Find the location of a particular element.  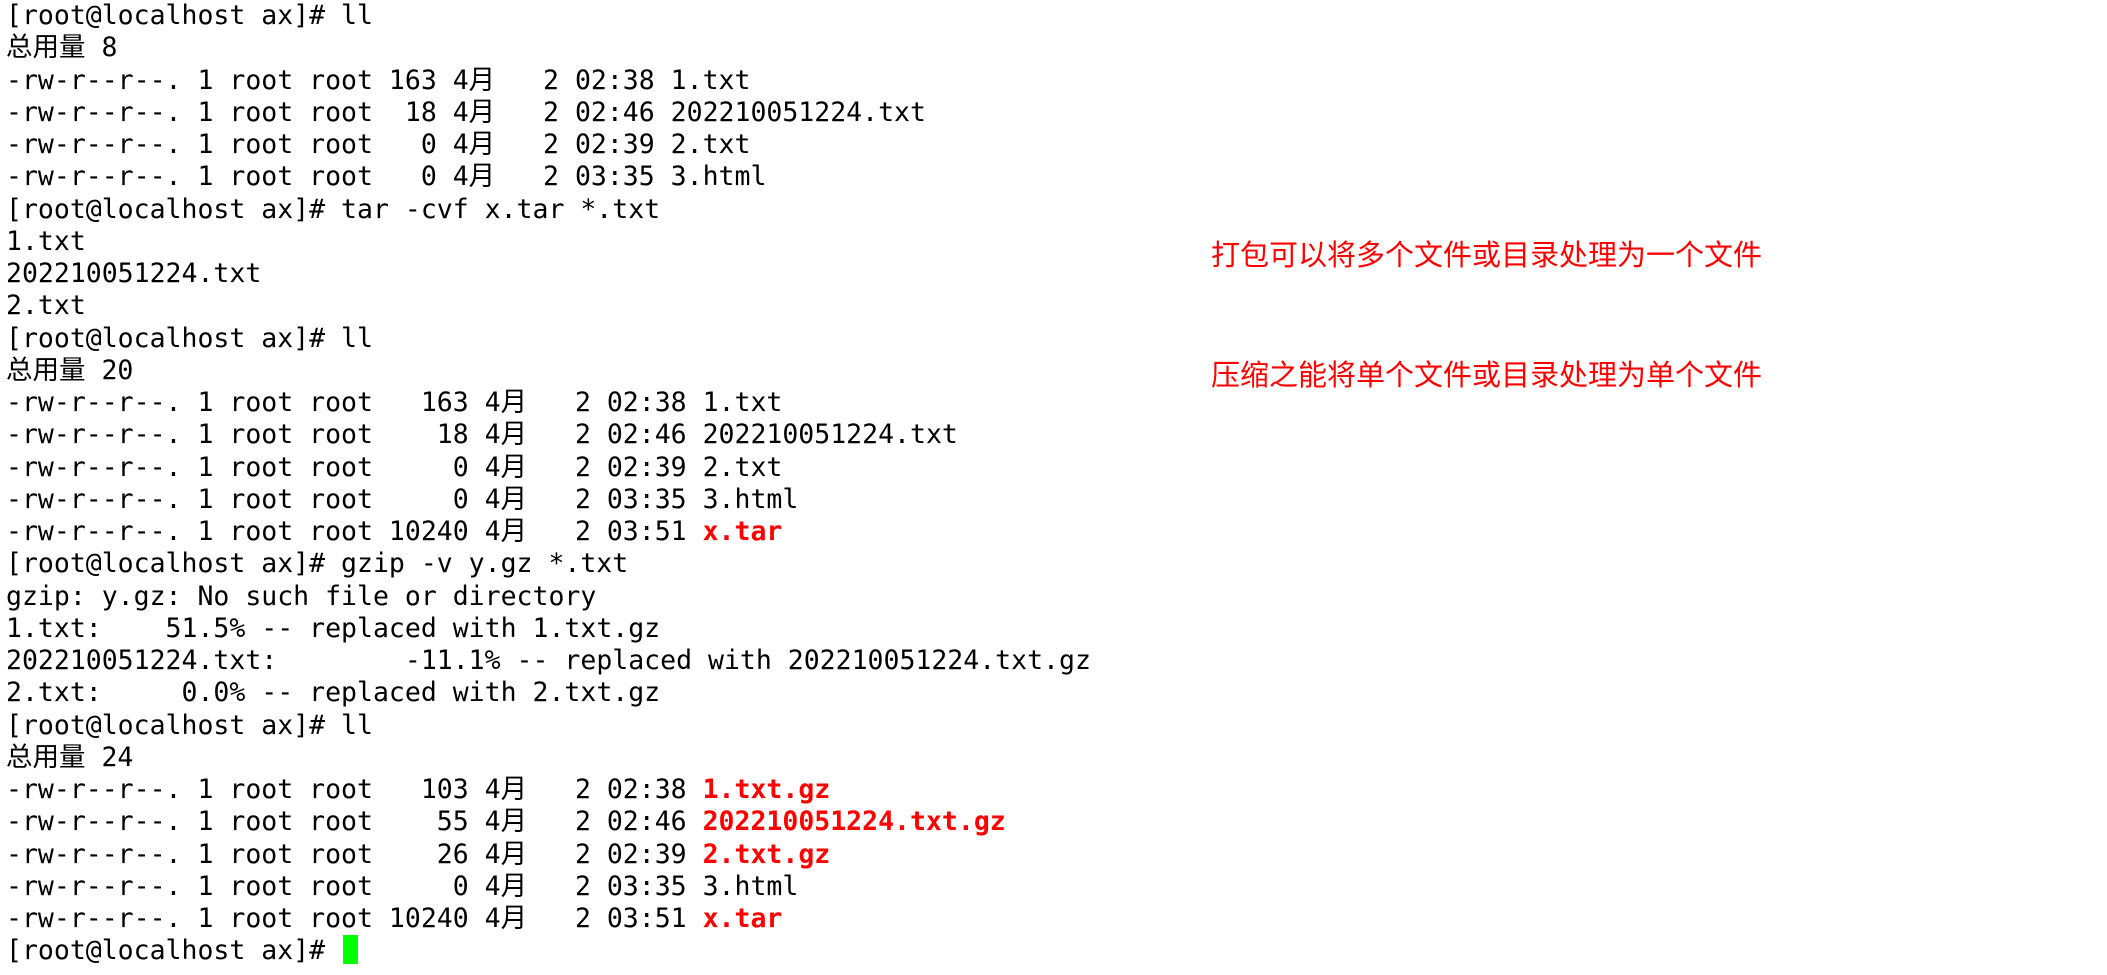

terminal-line-text: 总用量 20 is located at coordinates (70, 370).